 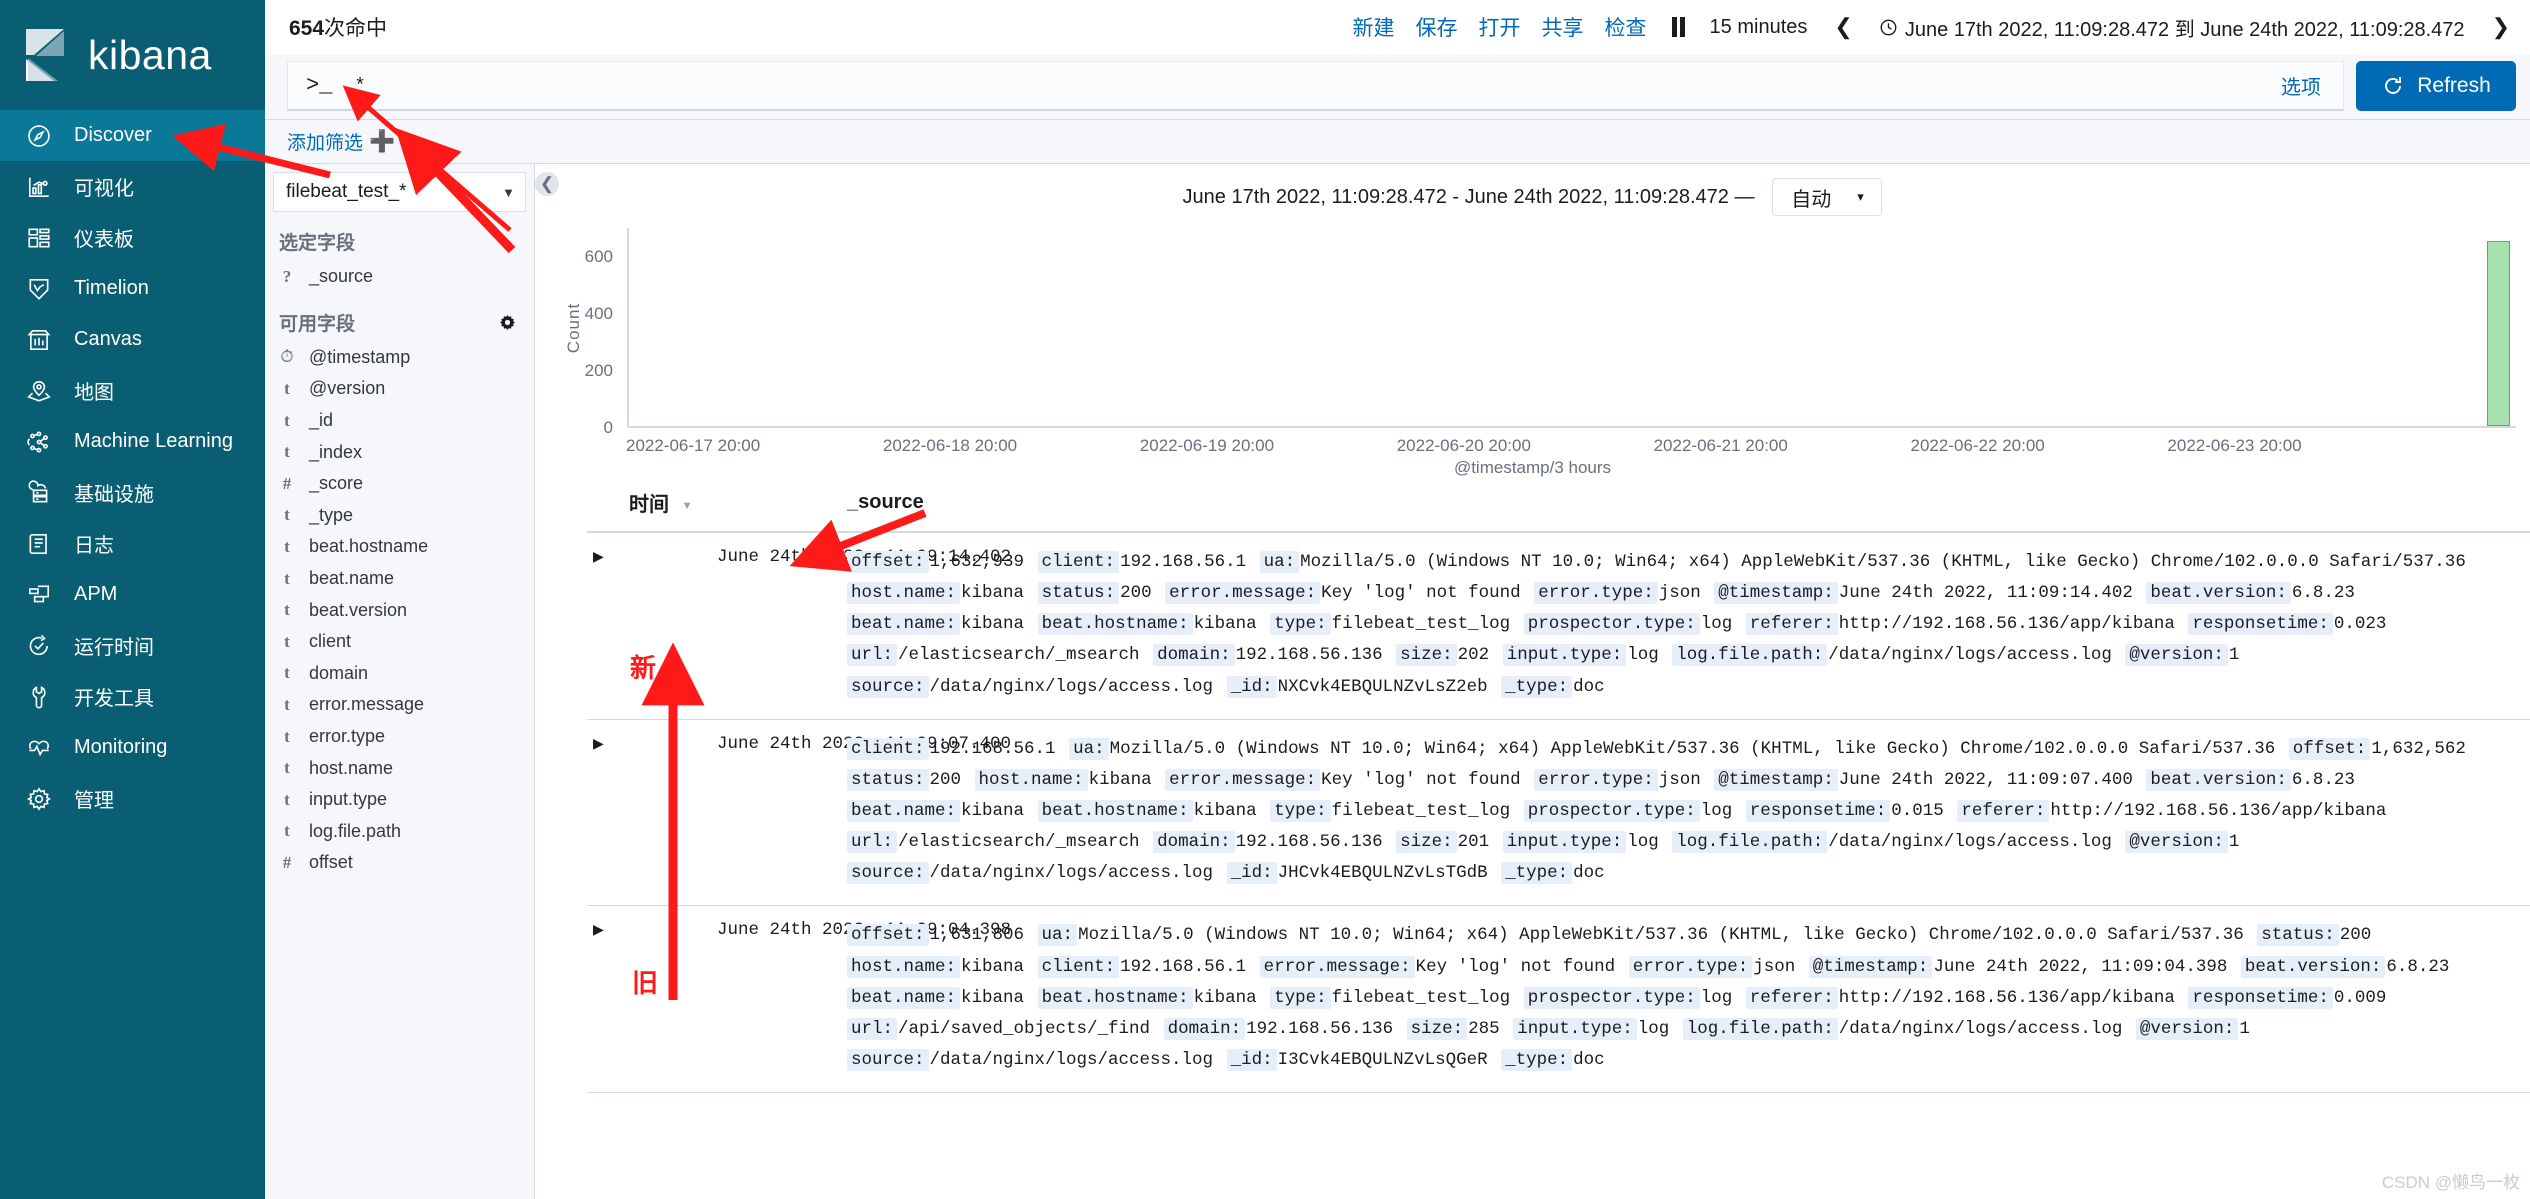 I want to click on source-field-key: referer:, so click(x=1791, y=624).